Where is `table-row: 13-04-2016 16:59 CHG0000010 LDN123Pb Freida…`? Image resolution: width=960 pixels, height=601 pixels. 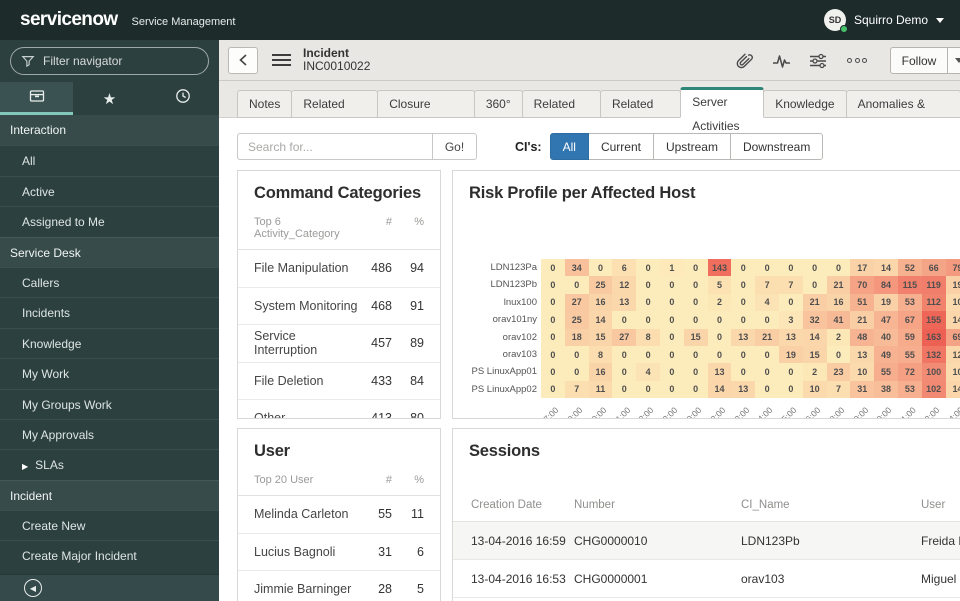 table-row: 13-04-2016 16:59 CHG0000010 LDN123Pb Freida… is located at coordinates (706, 541).